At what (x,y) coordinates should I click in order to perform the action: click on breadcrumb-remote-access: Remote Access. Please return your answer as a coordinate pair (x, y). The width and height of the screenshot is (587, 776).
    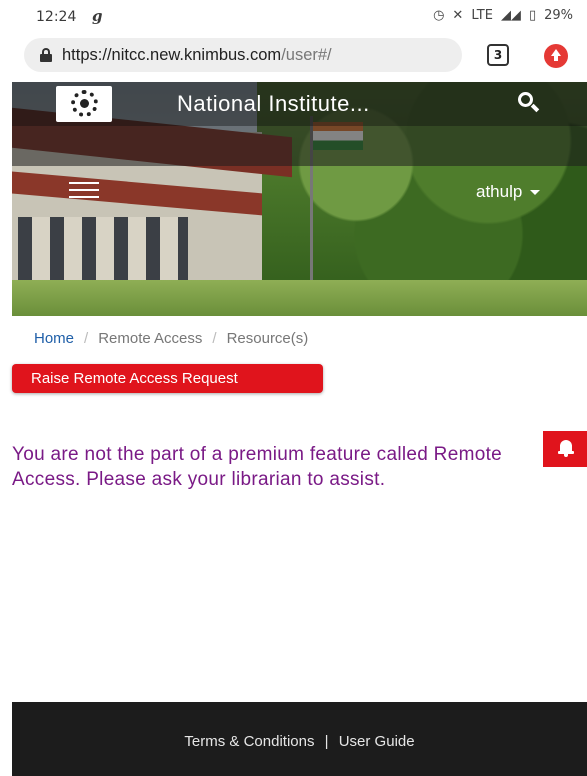
    Looking at the image, I should click on (150, 338).